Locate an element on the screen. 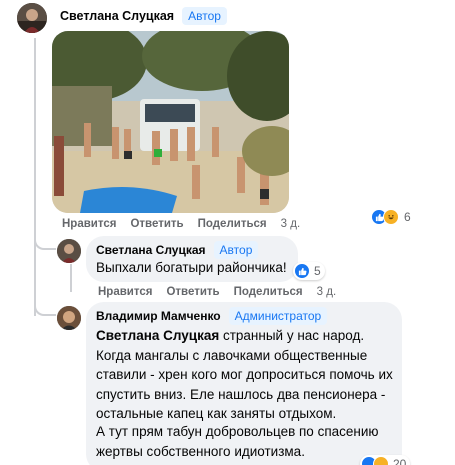 This screenshot has height=465, width=455. reply-header: Владимир Мамченко Администратор is located at coordinates (212, 316).